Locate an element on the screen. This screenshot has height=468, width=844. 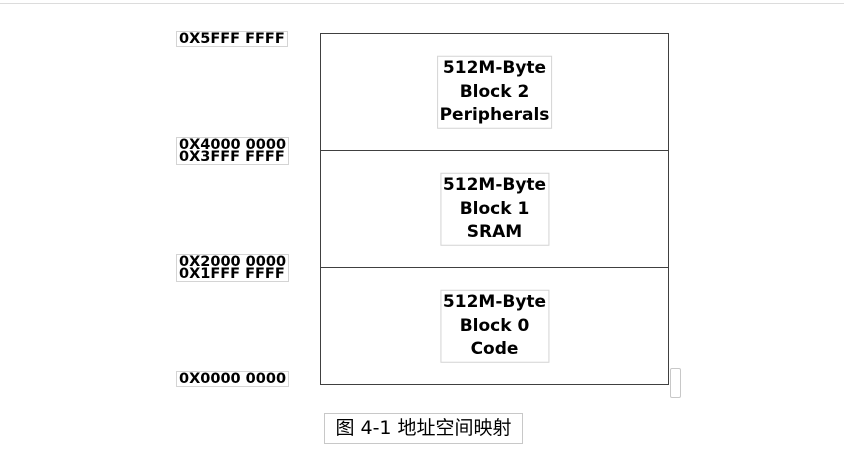
block-region: SRAM is located at coordinates (494, 231).